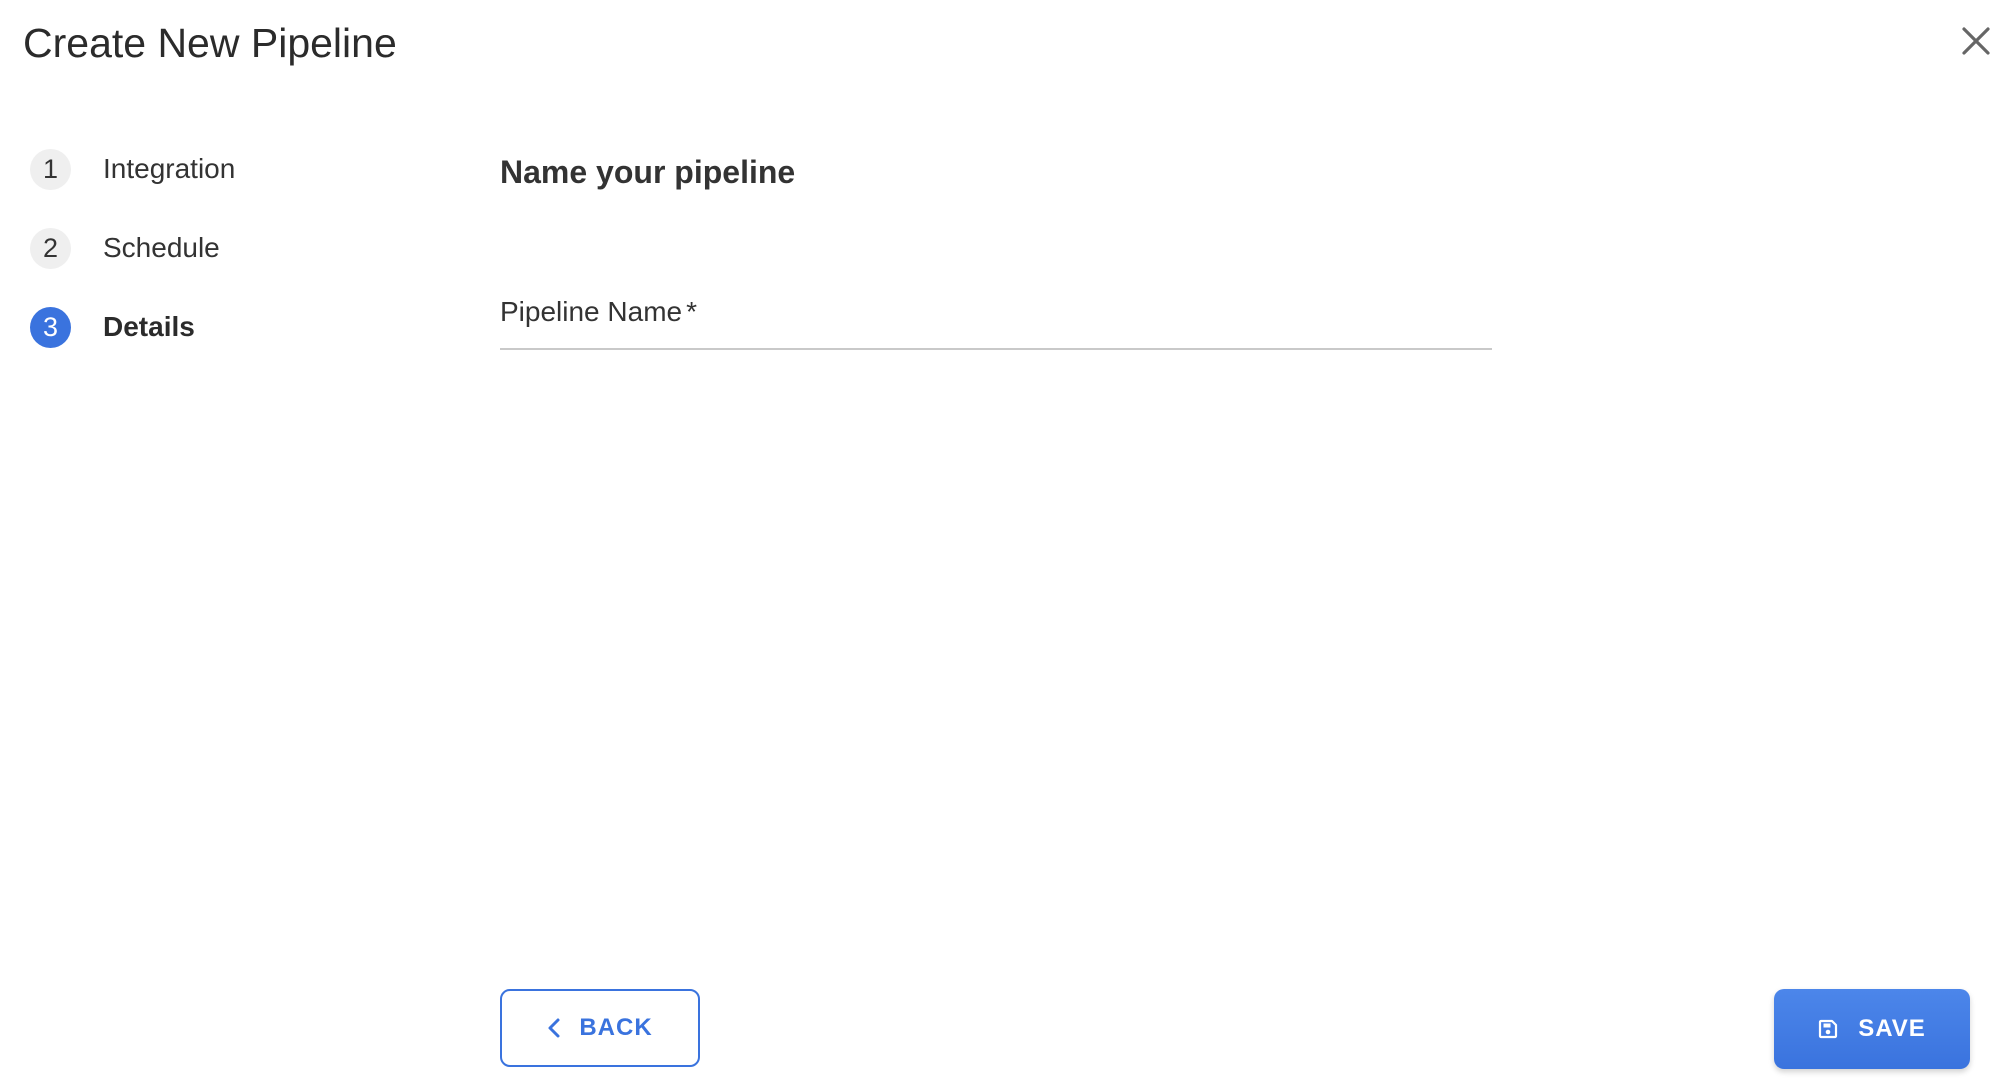  I want to click on stepper: 1 Integration 2 Schedule 3 Details, so click(132, 266).